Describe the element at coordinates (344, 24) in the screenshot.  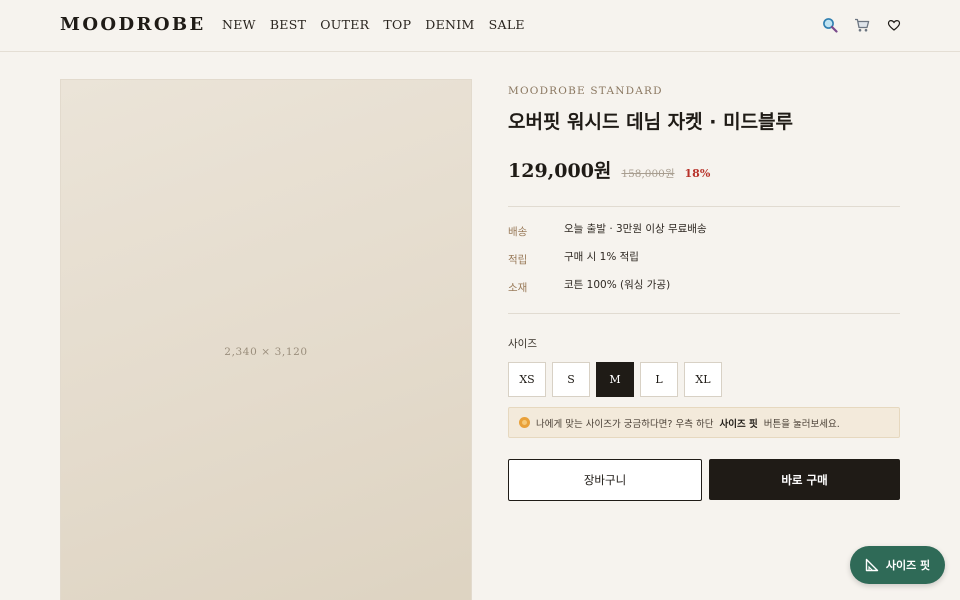
I see `nav-outer: OUTER` at that location.